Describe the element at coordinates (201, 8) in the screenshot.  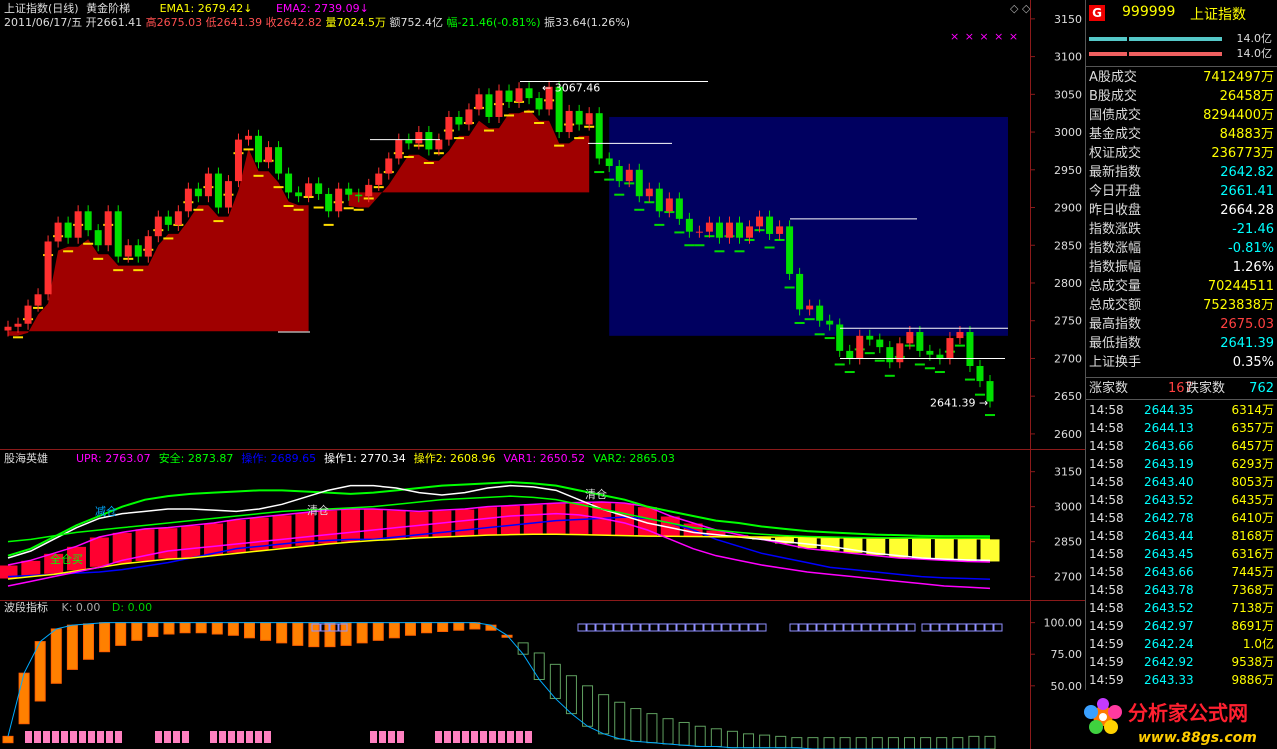
I see `ema1-value: EMA1: 2679.42` at that location.